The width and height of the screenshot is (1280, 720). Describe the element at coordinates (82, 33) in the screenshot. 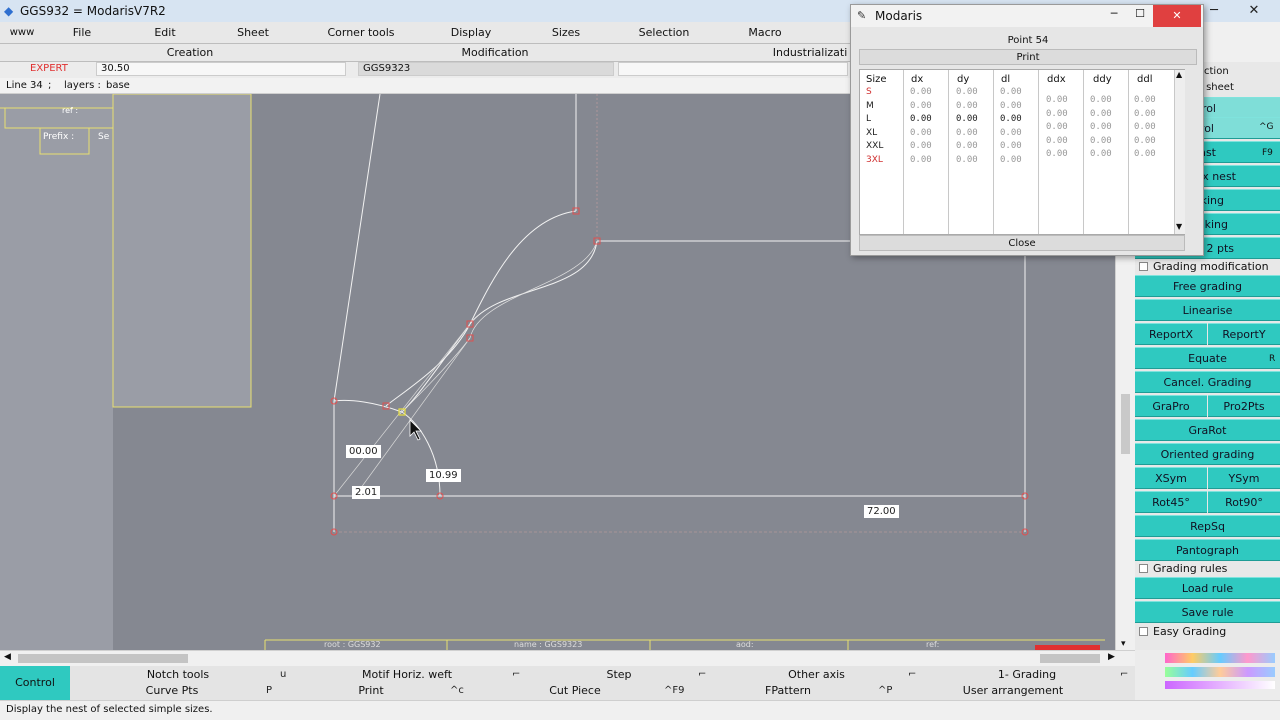

I see `menu-file: File` at that location.